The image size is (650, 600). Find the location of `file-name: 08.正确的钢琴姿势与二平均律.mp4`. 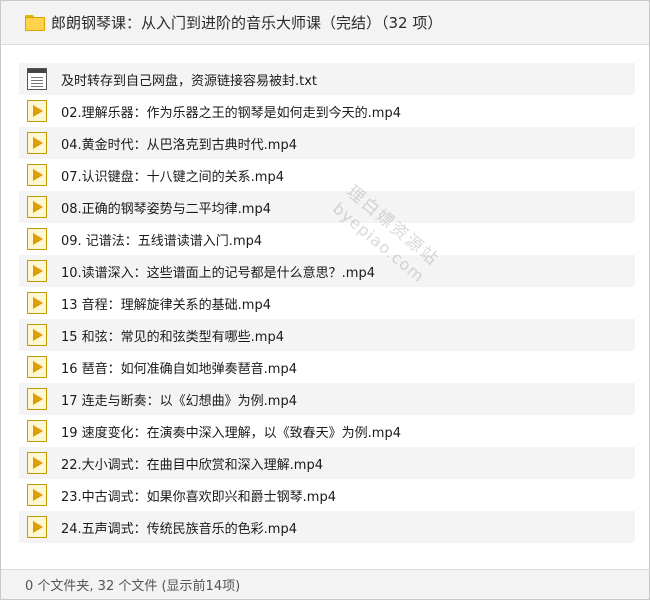

file-name: 08.正确的钢琴姿势与二平均律.mp4 is located at coordinates (166, 209).